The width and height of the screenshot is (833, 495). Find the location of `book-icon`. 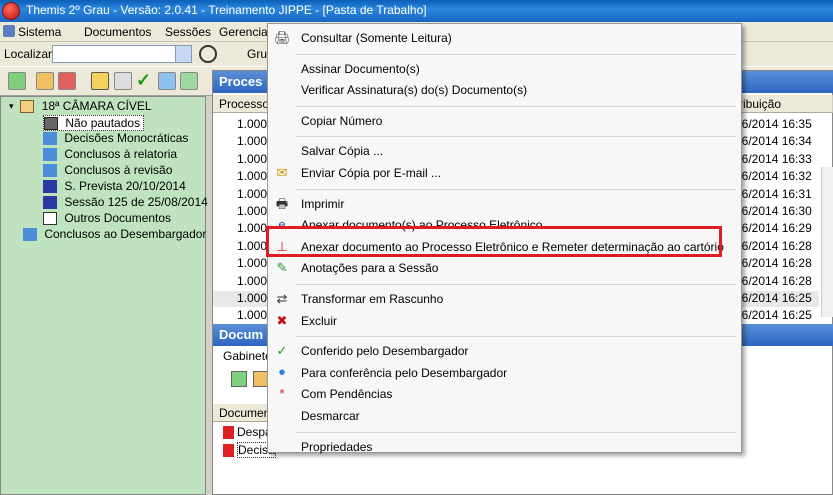

book-icon is located at coordinates (167, 81).